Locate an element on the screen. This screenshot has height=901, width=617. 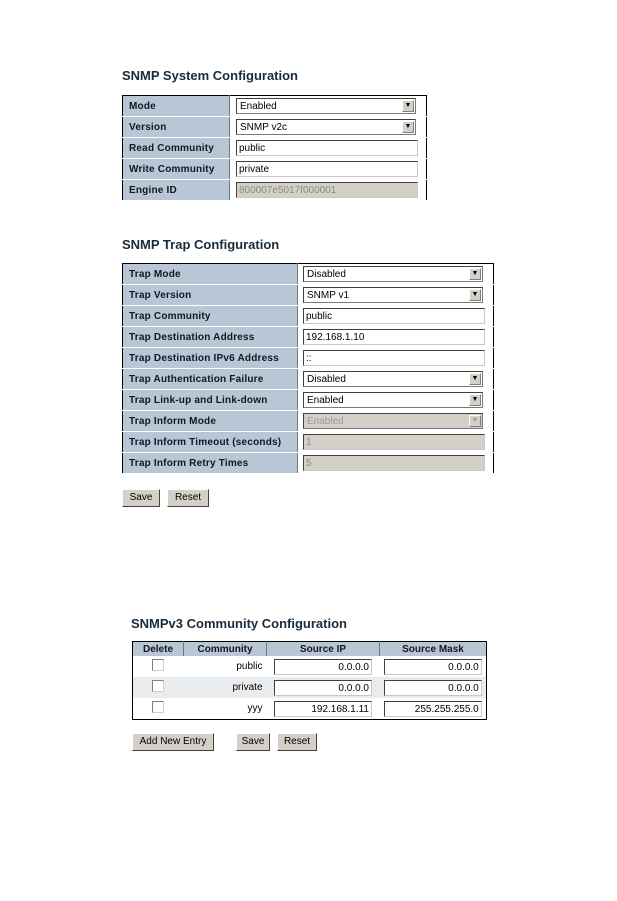
system-row-write-community: Write Community private is located at coordinates (274, 169).